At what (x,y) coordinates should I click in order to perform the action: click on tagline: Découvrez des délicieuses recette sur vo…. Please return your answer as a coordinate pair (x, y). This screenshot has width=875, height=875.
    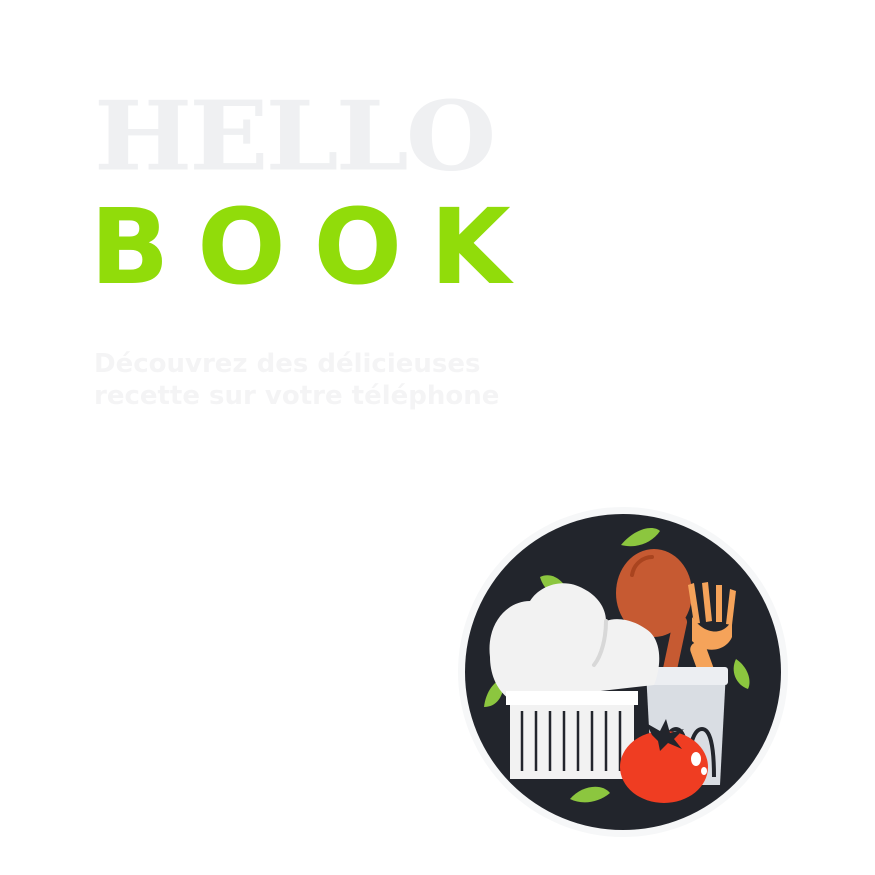
    Looking at the image, I should click on (324, 380).